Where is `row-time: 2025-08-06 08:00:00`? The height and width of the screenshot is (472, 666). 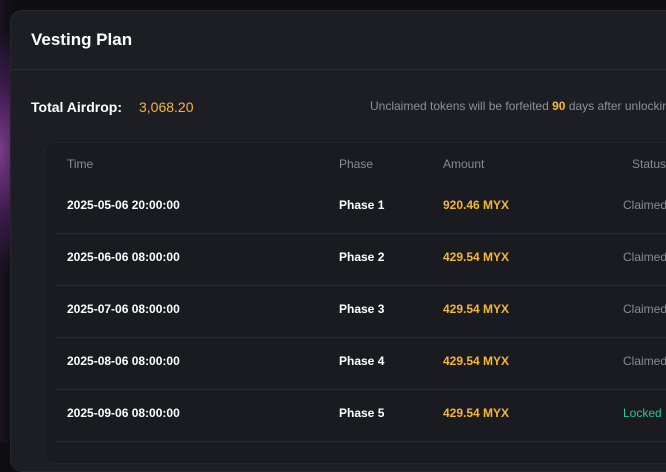 row-time: 2025-08-06 08:00:00 is located at coordinates (123, 361).